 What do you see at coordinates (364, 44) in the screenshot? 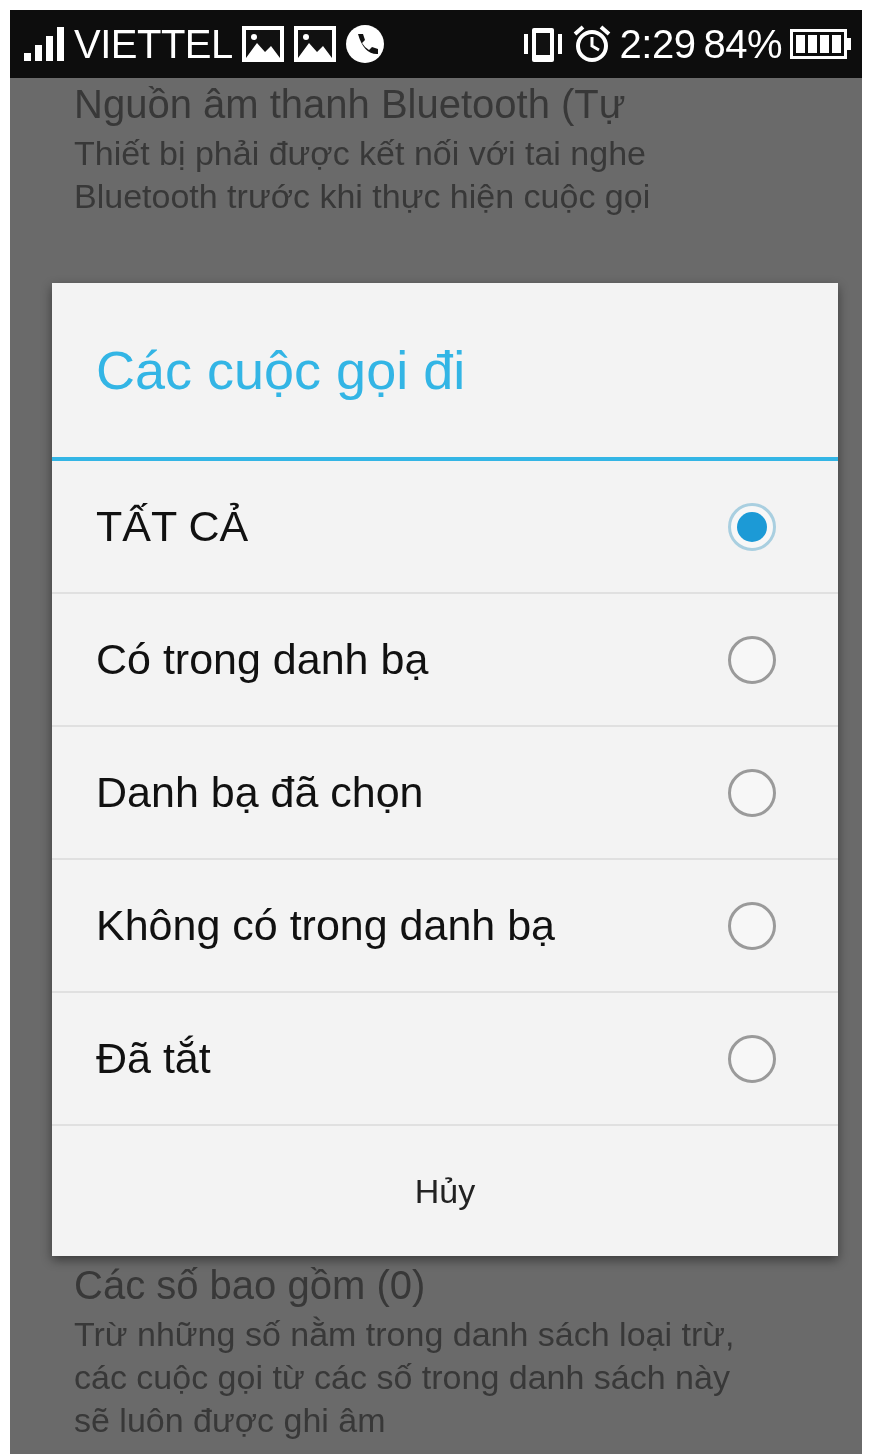
I see `phone-icon` at bounding box center [364, 44].